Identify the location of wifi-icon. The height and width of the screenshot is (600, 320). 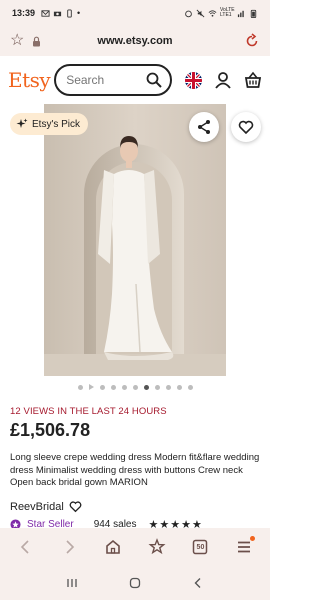
(212, 13).